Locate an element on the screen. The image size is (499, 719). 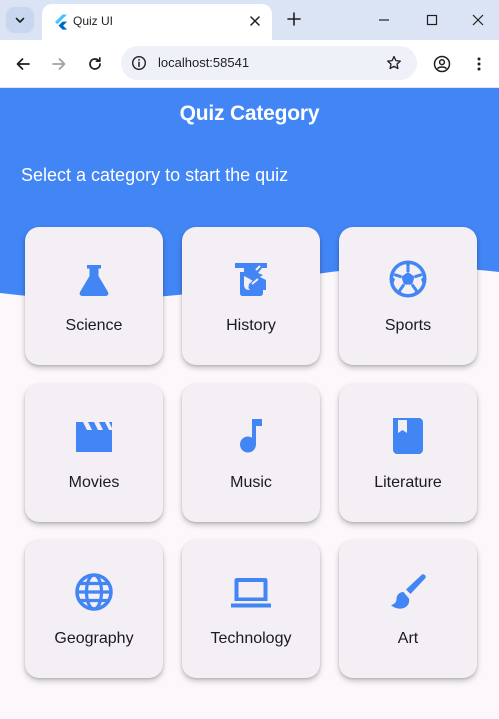
category-label: Literature is located at coordinates (408, 482).